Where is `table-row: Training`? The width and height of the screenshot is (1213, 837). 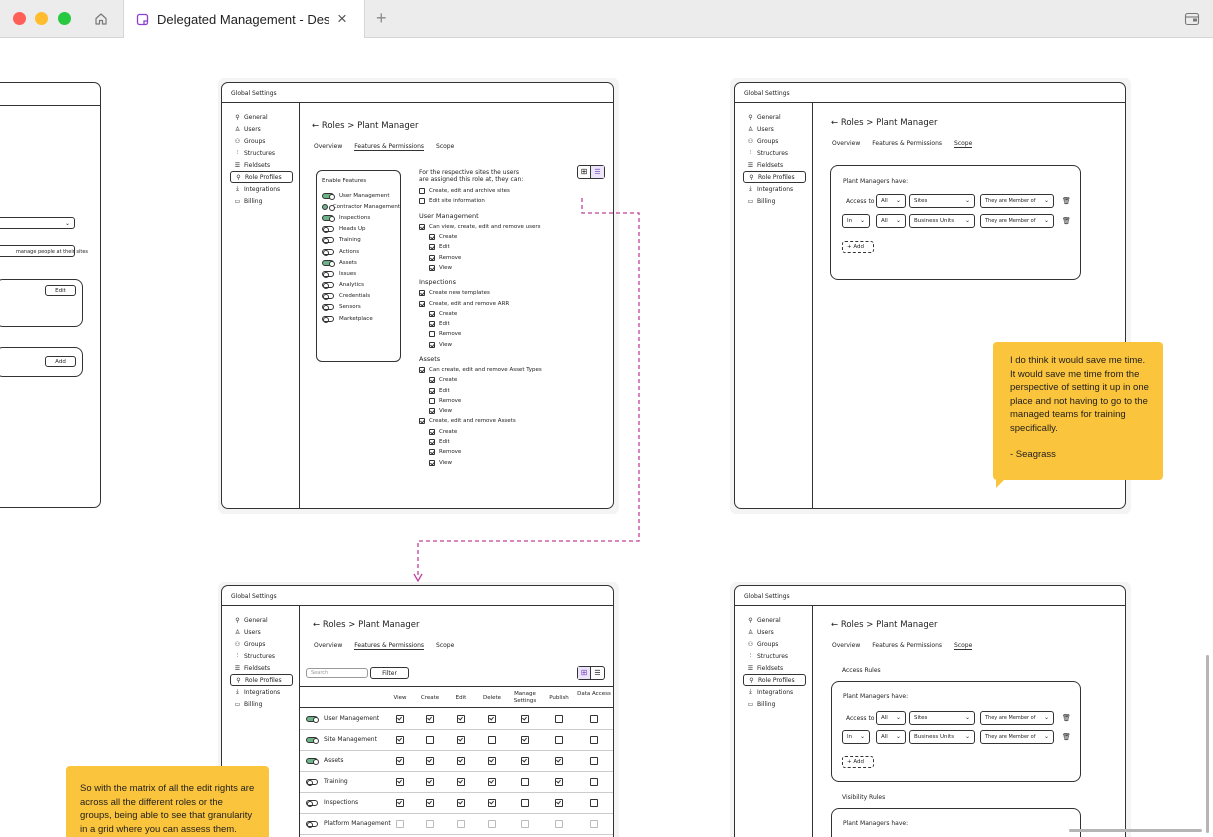 table-row: Training is located at coordinates (456, 782).